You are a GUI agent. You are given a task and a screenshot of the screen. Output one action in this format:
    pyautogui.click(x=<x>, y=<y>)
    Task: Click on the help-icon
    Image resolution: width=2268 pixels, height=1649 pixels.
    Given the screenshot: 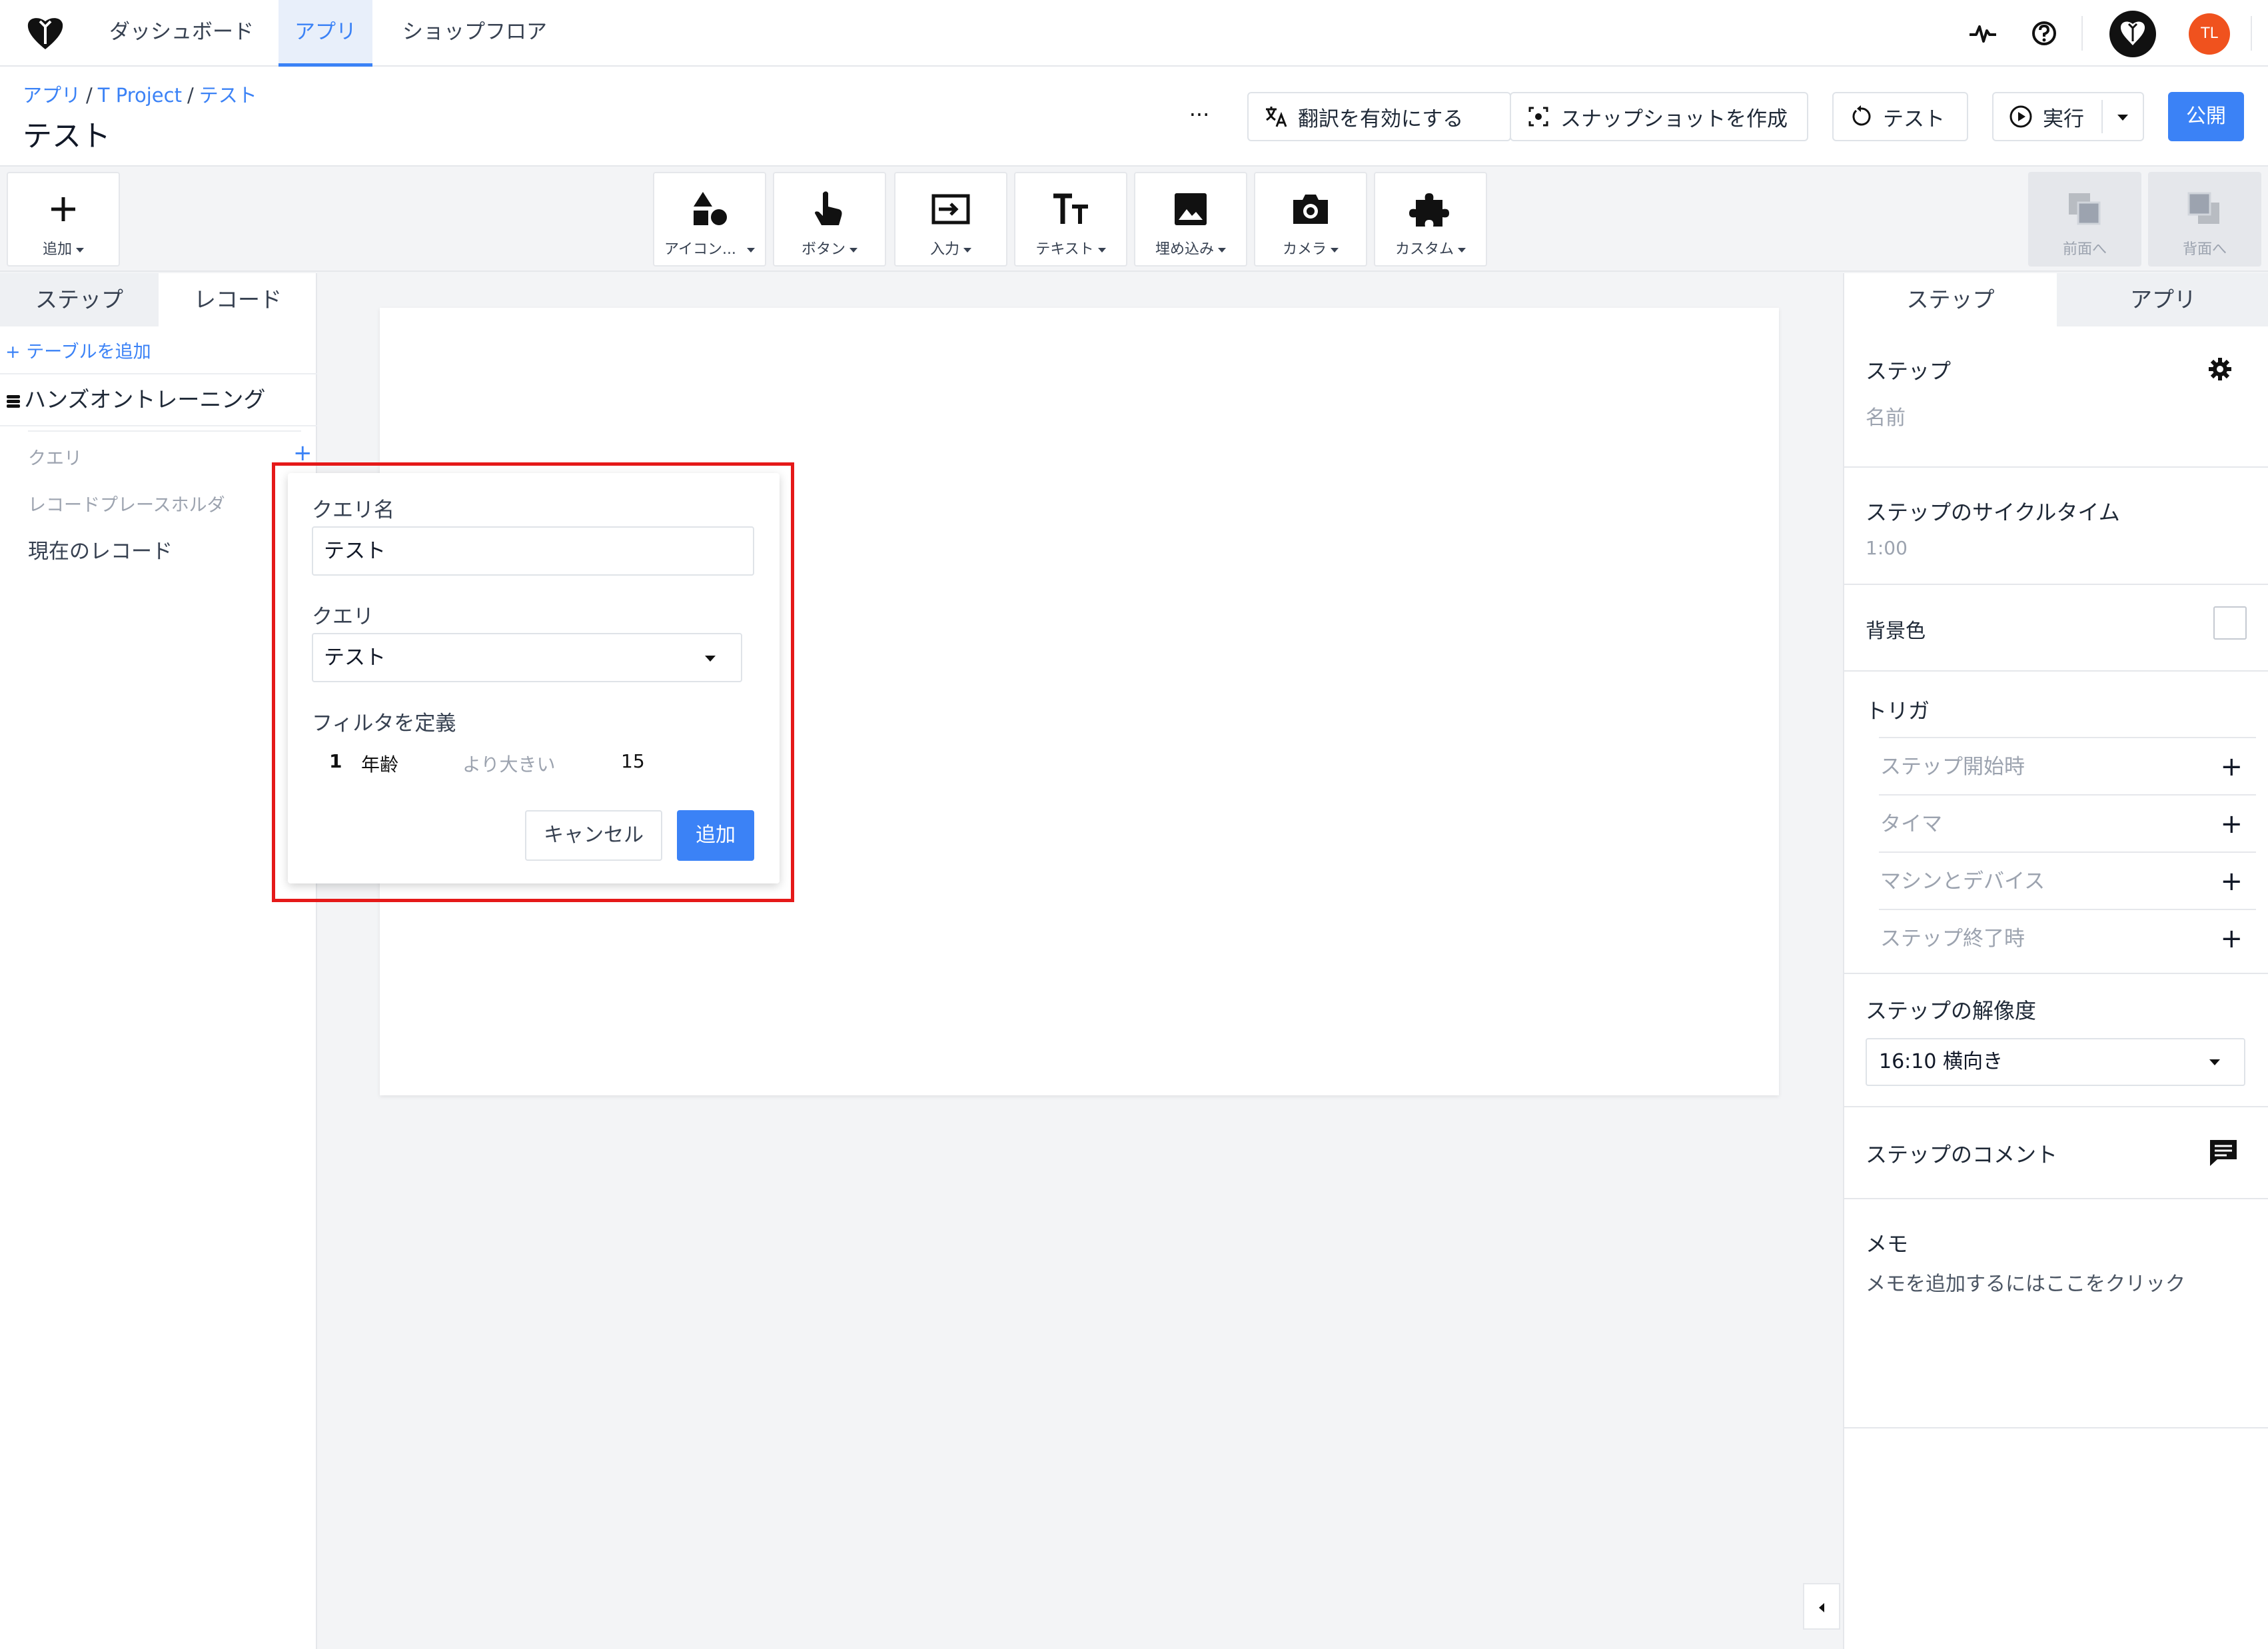 What is the action you would take?
    pyautogui.click(x=2044, y=33)
    